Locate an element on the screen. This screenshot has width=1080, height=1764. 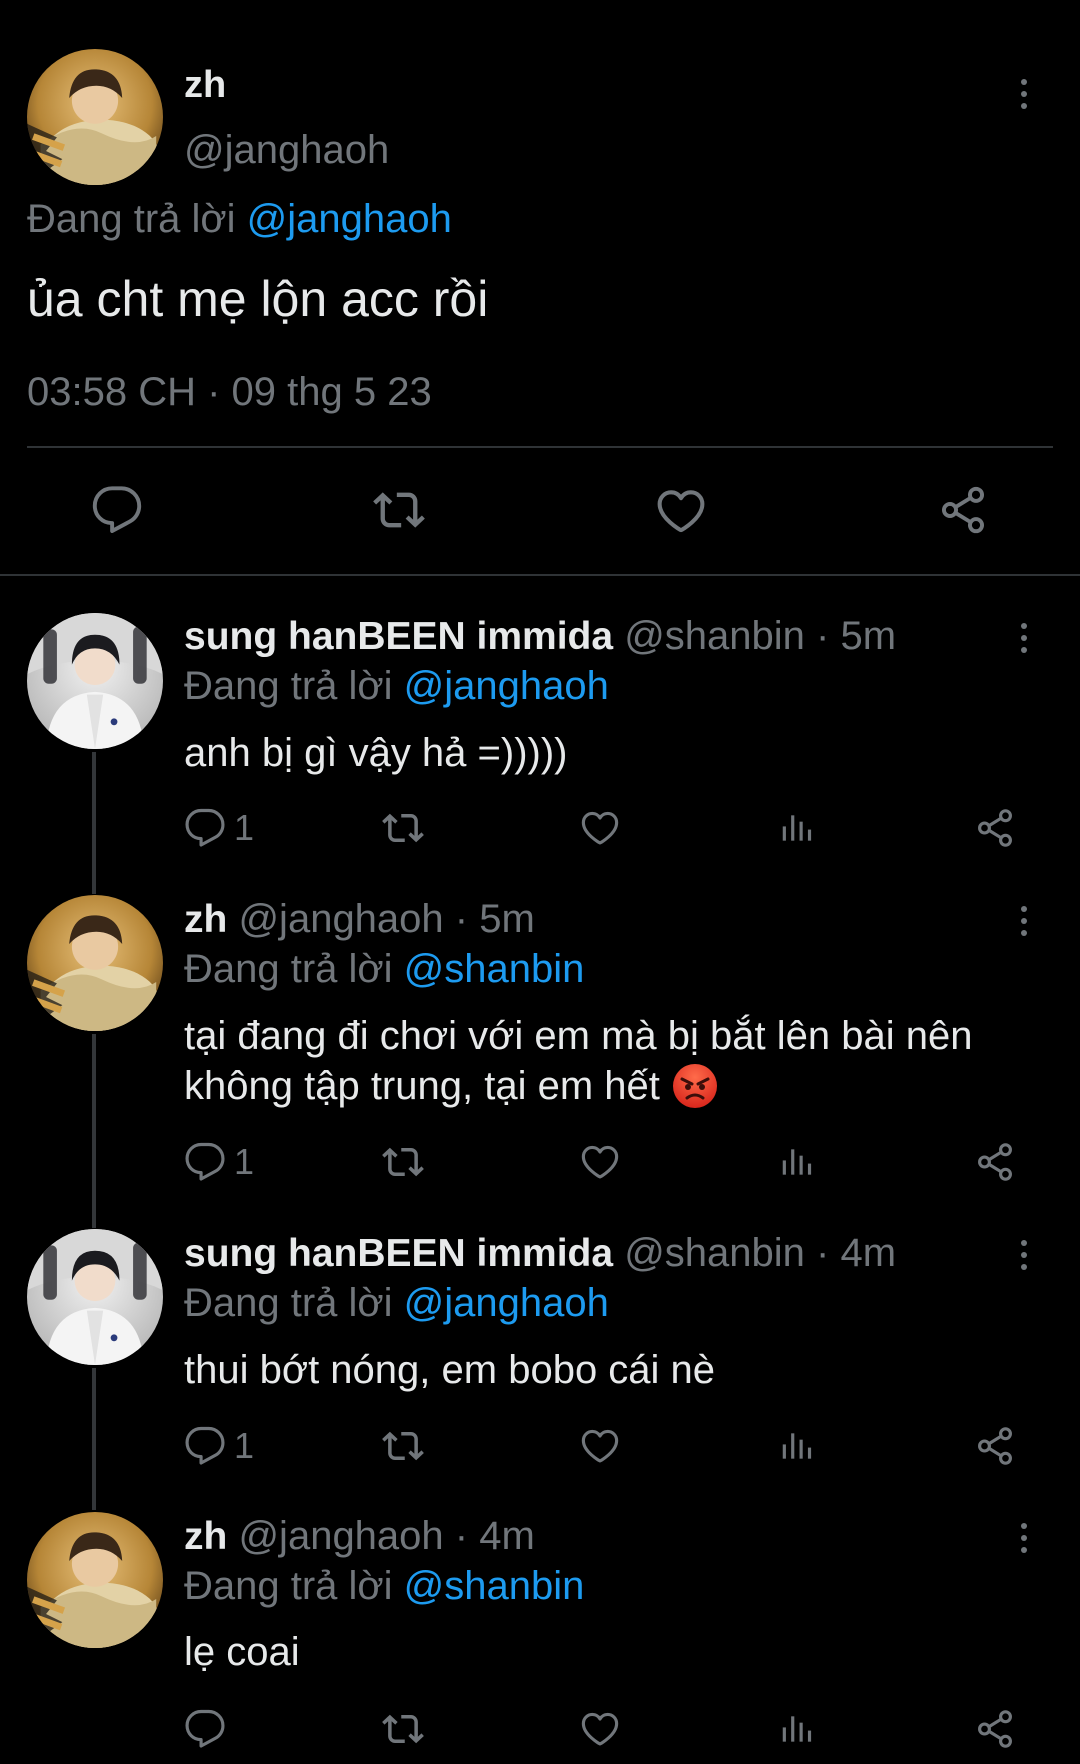
tweet-timestamp: 03:58 CH · 09 thg 5 23 is located at coordinates (229, 392).